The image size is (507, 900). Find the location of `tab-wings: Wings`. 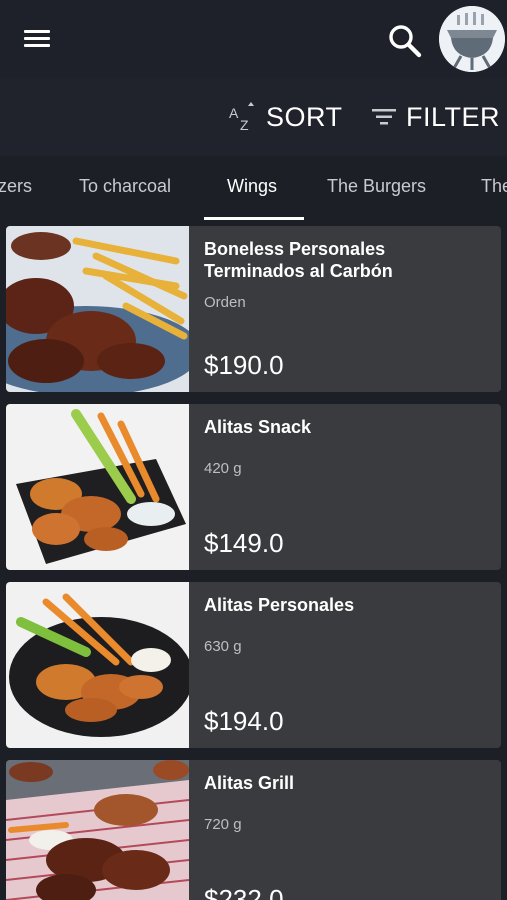

tab-wings: Wings is located at coordinates (252, 186).